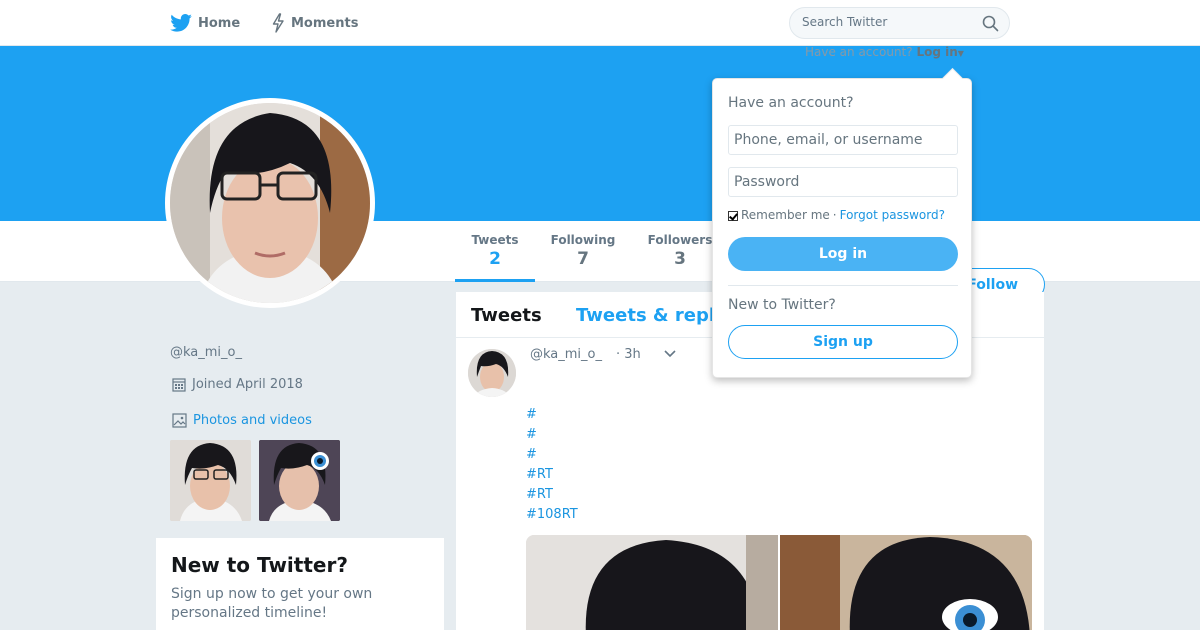  Describe the element at coordinates (843, 285) in the screenshot. I see `divider` at that location.